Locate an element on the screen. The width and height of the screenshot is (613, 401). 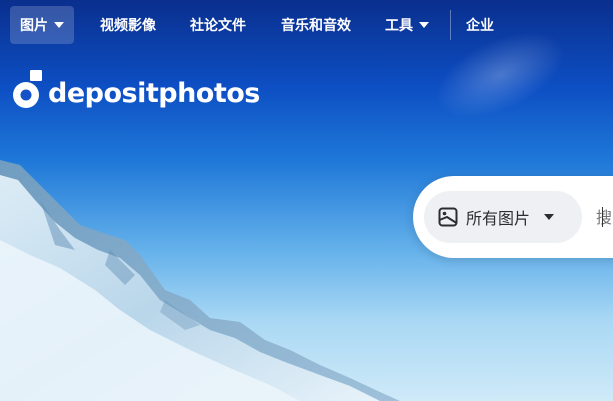
search-bar: 所有图片 is located at coordinates (513, 217).